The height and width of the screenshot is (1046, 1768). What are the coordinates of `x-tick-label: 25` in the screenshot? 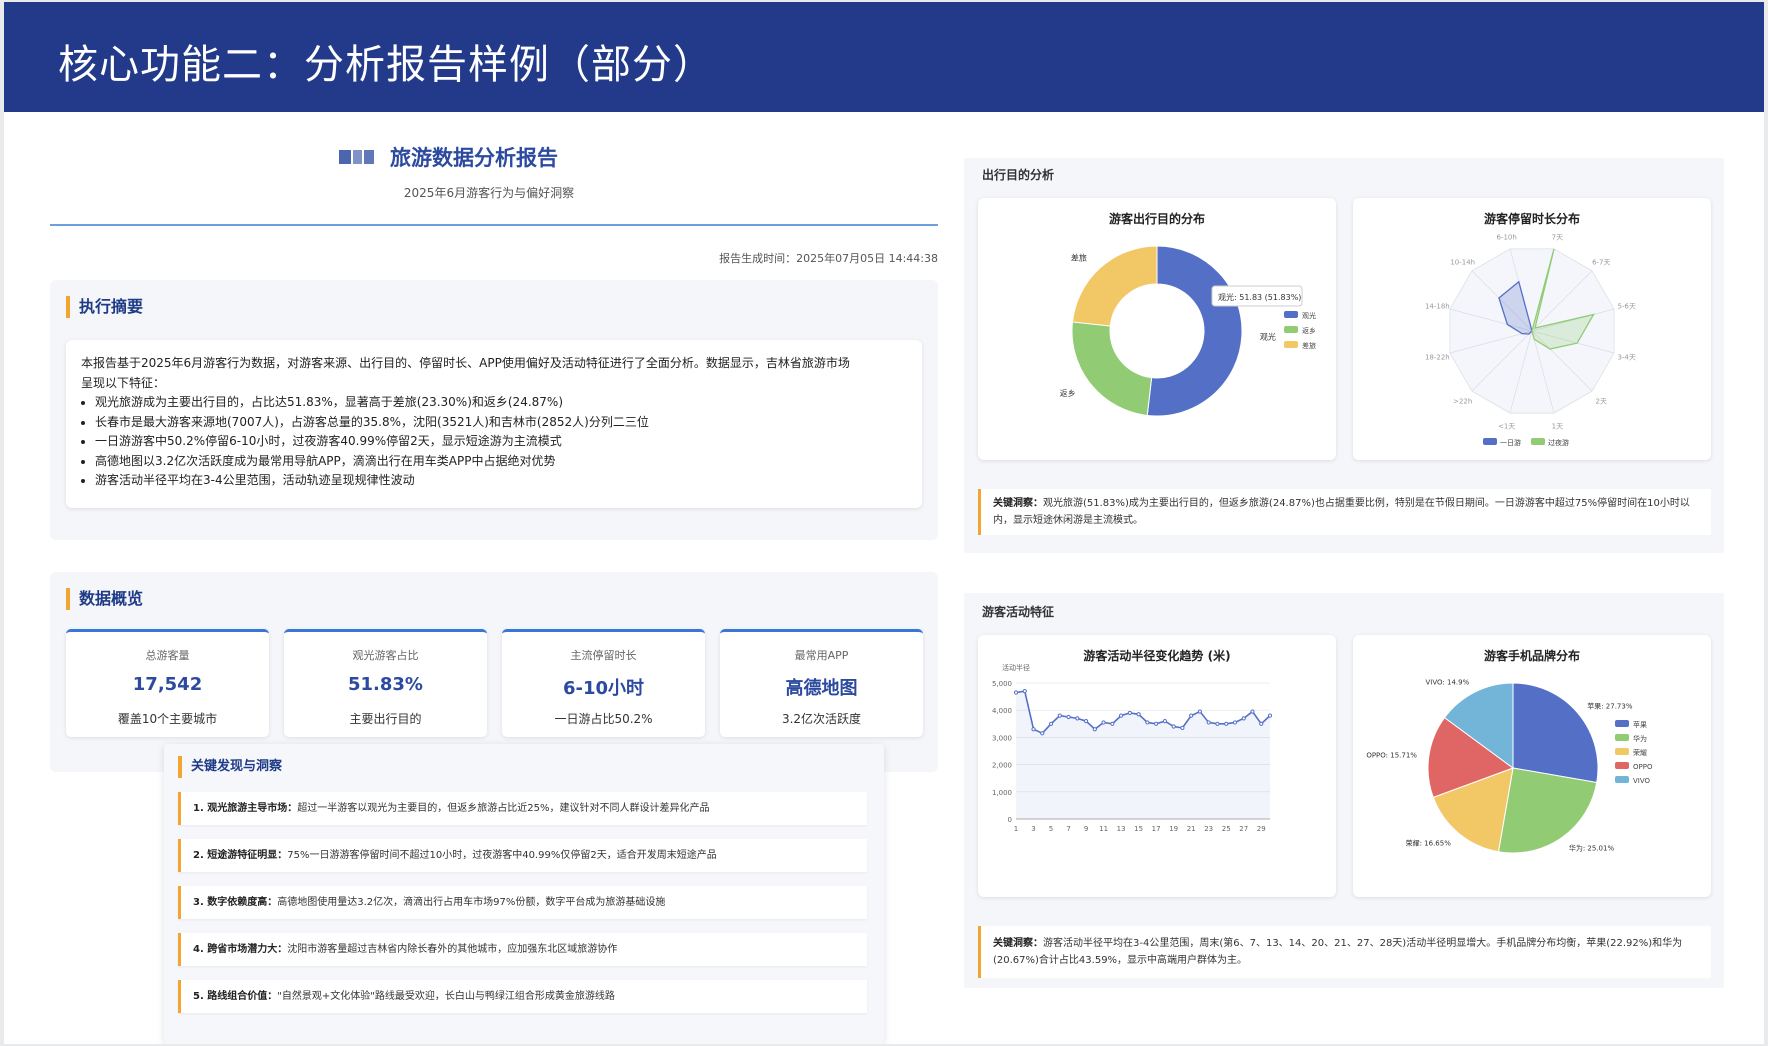 It's located at (1226, 829).